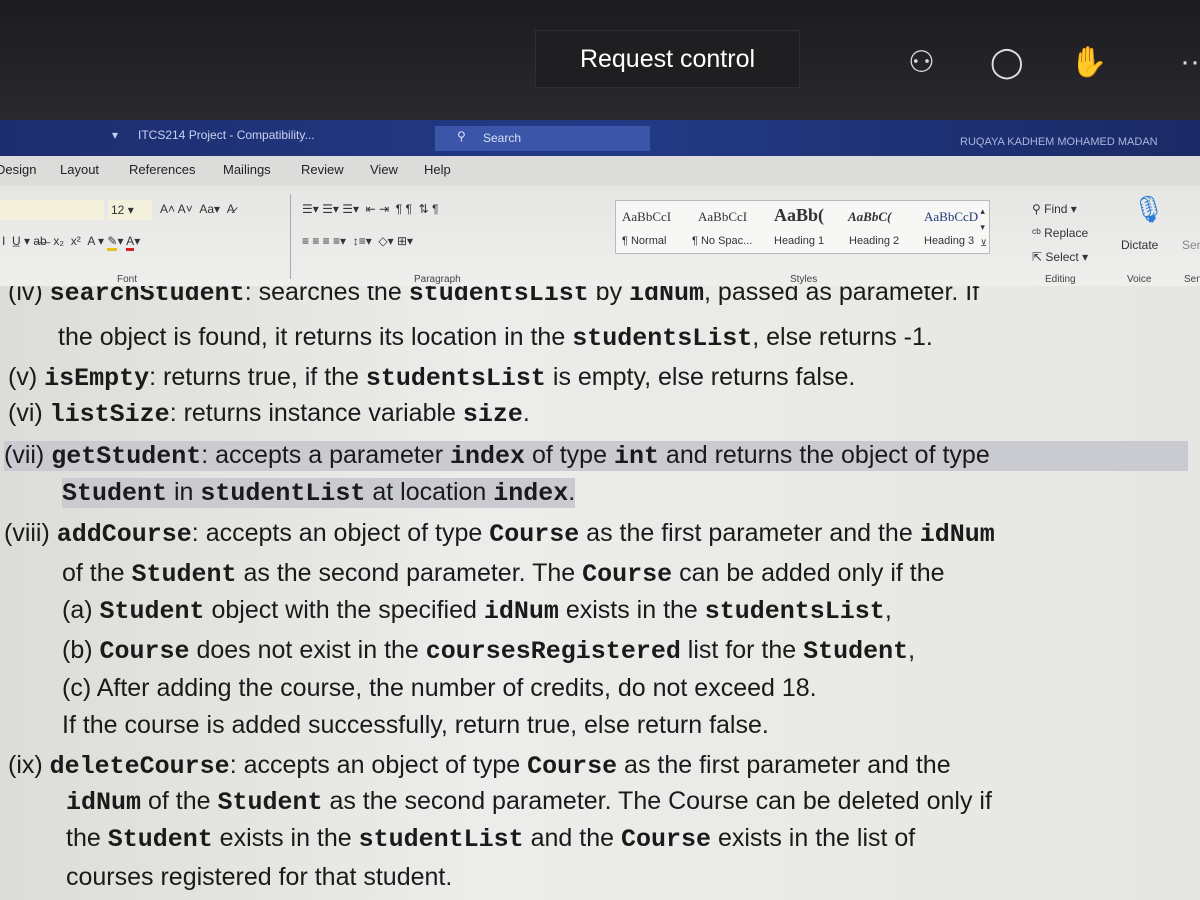 The width and height of the screenshot is (1200, 900). What do you see at coordinates (949, 241) in the screenshot?
I see `style-heading-3: Heading 3` at bounding box center [949, 241].